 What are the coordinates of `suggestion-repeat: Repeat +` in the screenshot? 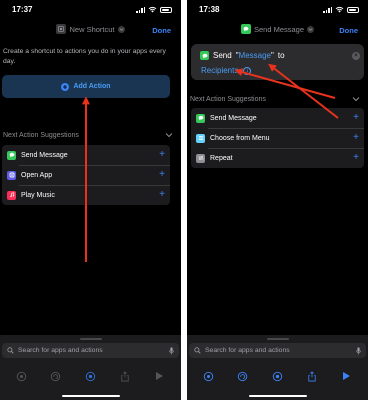 It's located at (277, 158).